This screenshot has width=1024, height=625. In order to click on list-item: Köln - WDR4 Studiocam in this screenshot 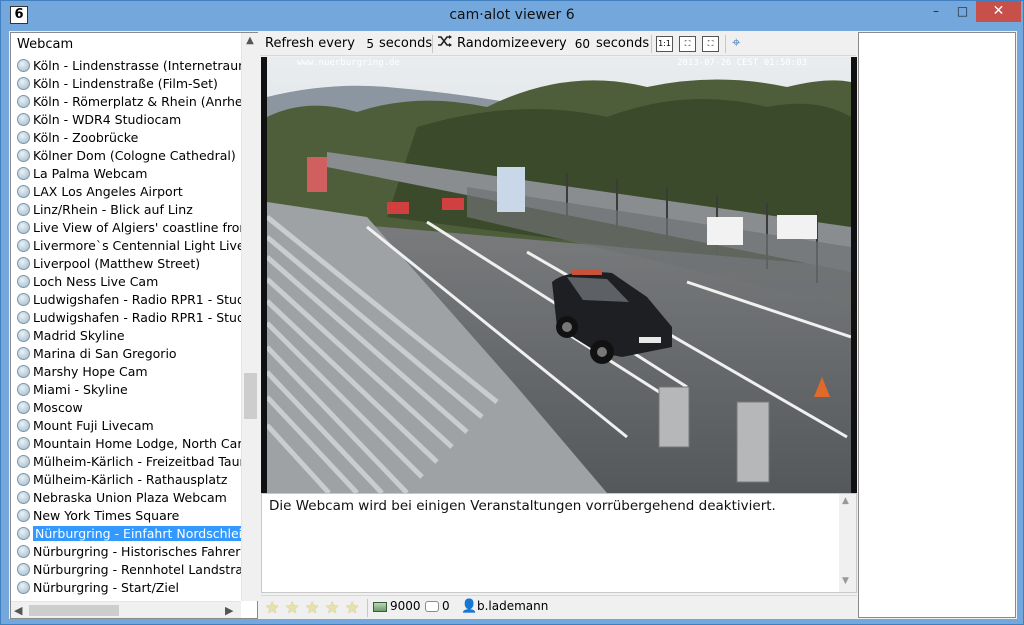, I will do `click(126, 120)`.